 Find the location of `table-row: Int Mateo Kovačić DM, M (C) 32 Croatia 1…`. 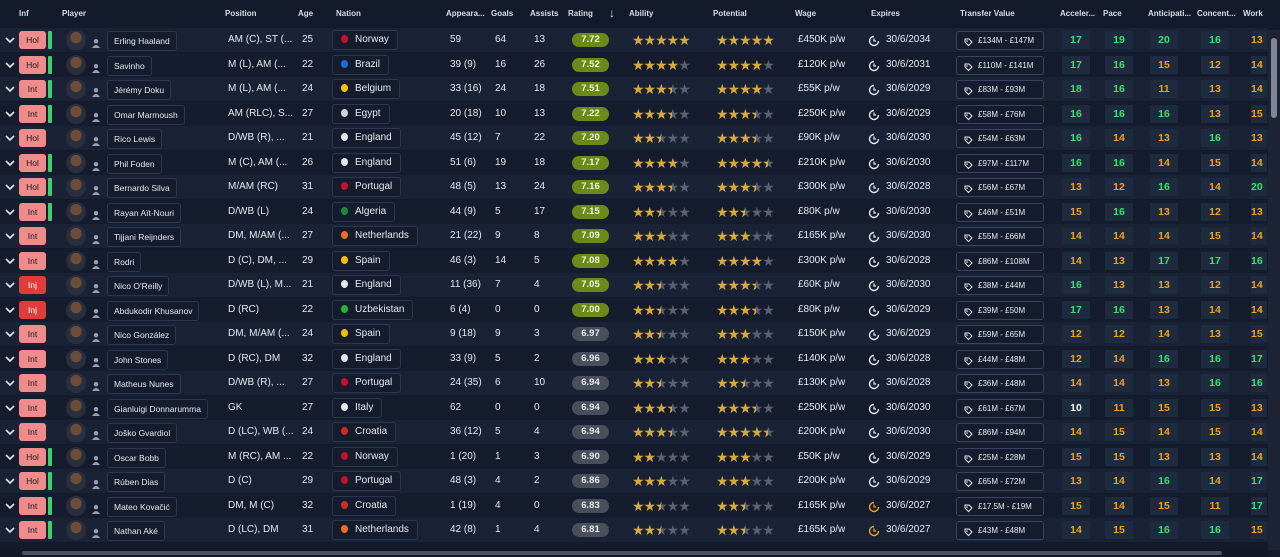

table-row: Int Mateo Kovačić DM, M (C) 32 Croatia 1… is located at coordinates (634, 505).